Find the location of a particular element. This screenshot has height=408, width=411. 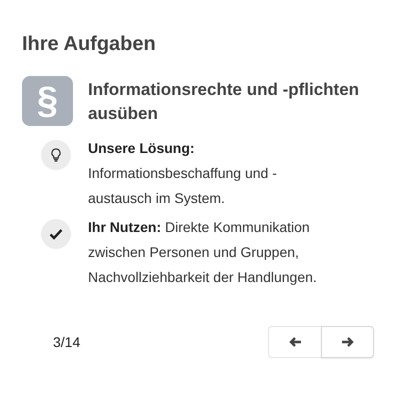

previous-button is located at coordinates (294, 342).